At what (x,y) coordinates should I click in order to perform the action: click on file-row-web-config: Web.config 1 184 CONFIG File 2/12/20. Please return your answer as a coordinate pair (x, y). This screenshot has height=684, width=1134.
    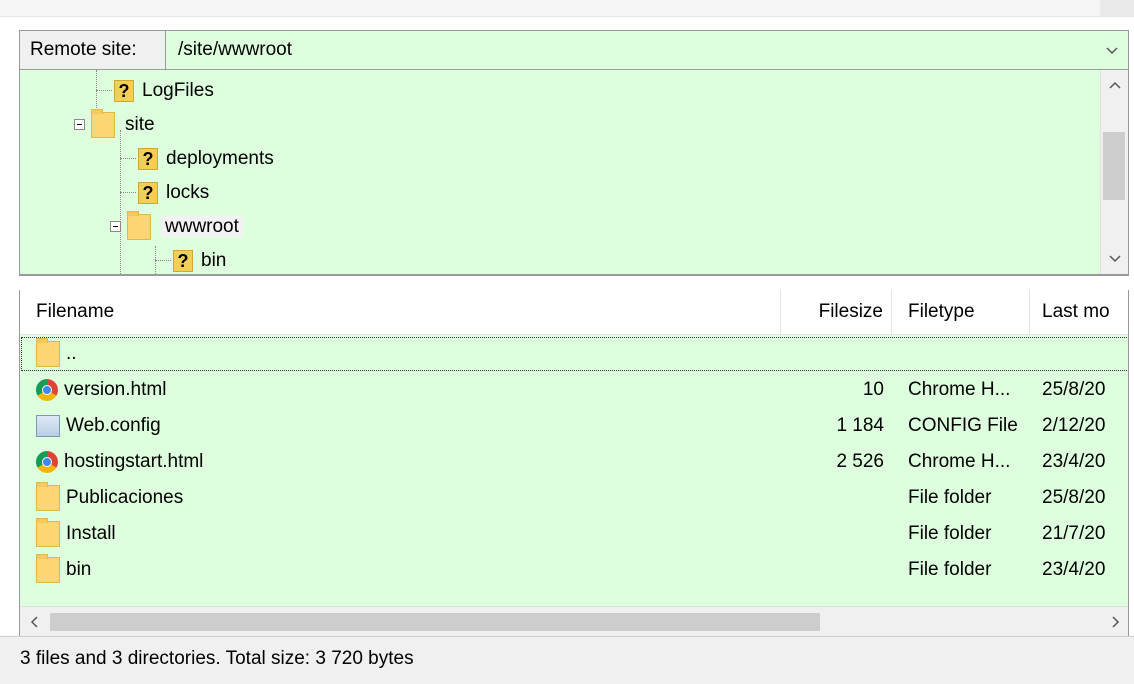
    Looking at the image, I should click on (574, 426).